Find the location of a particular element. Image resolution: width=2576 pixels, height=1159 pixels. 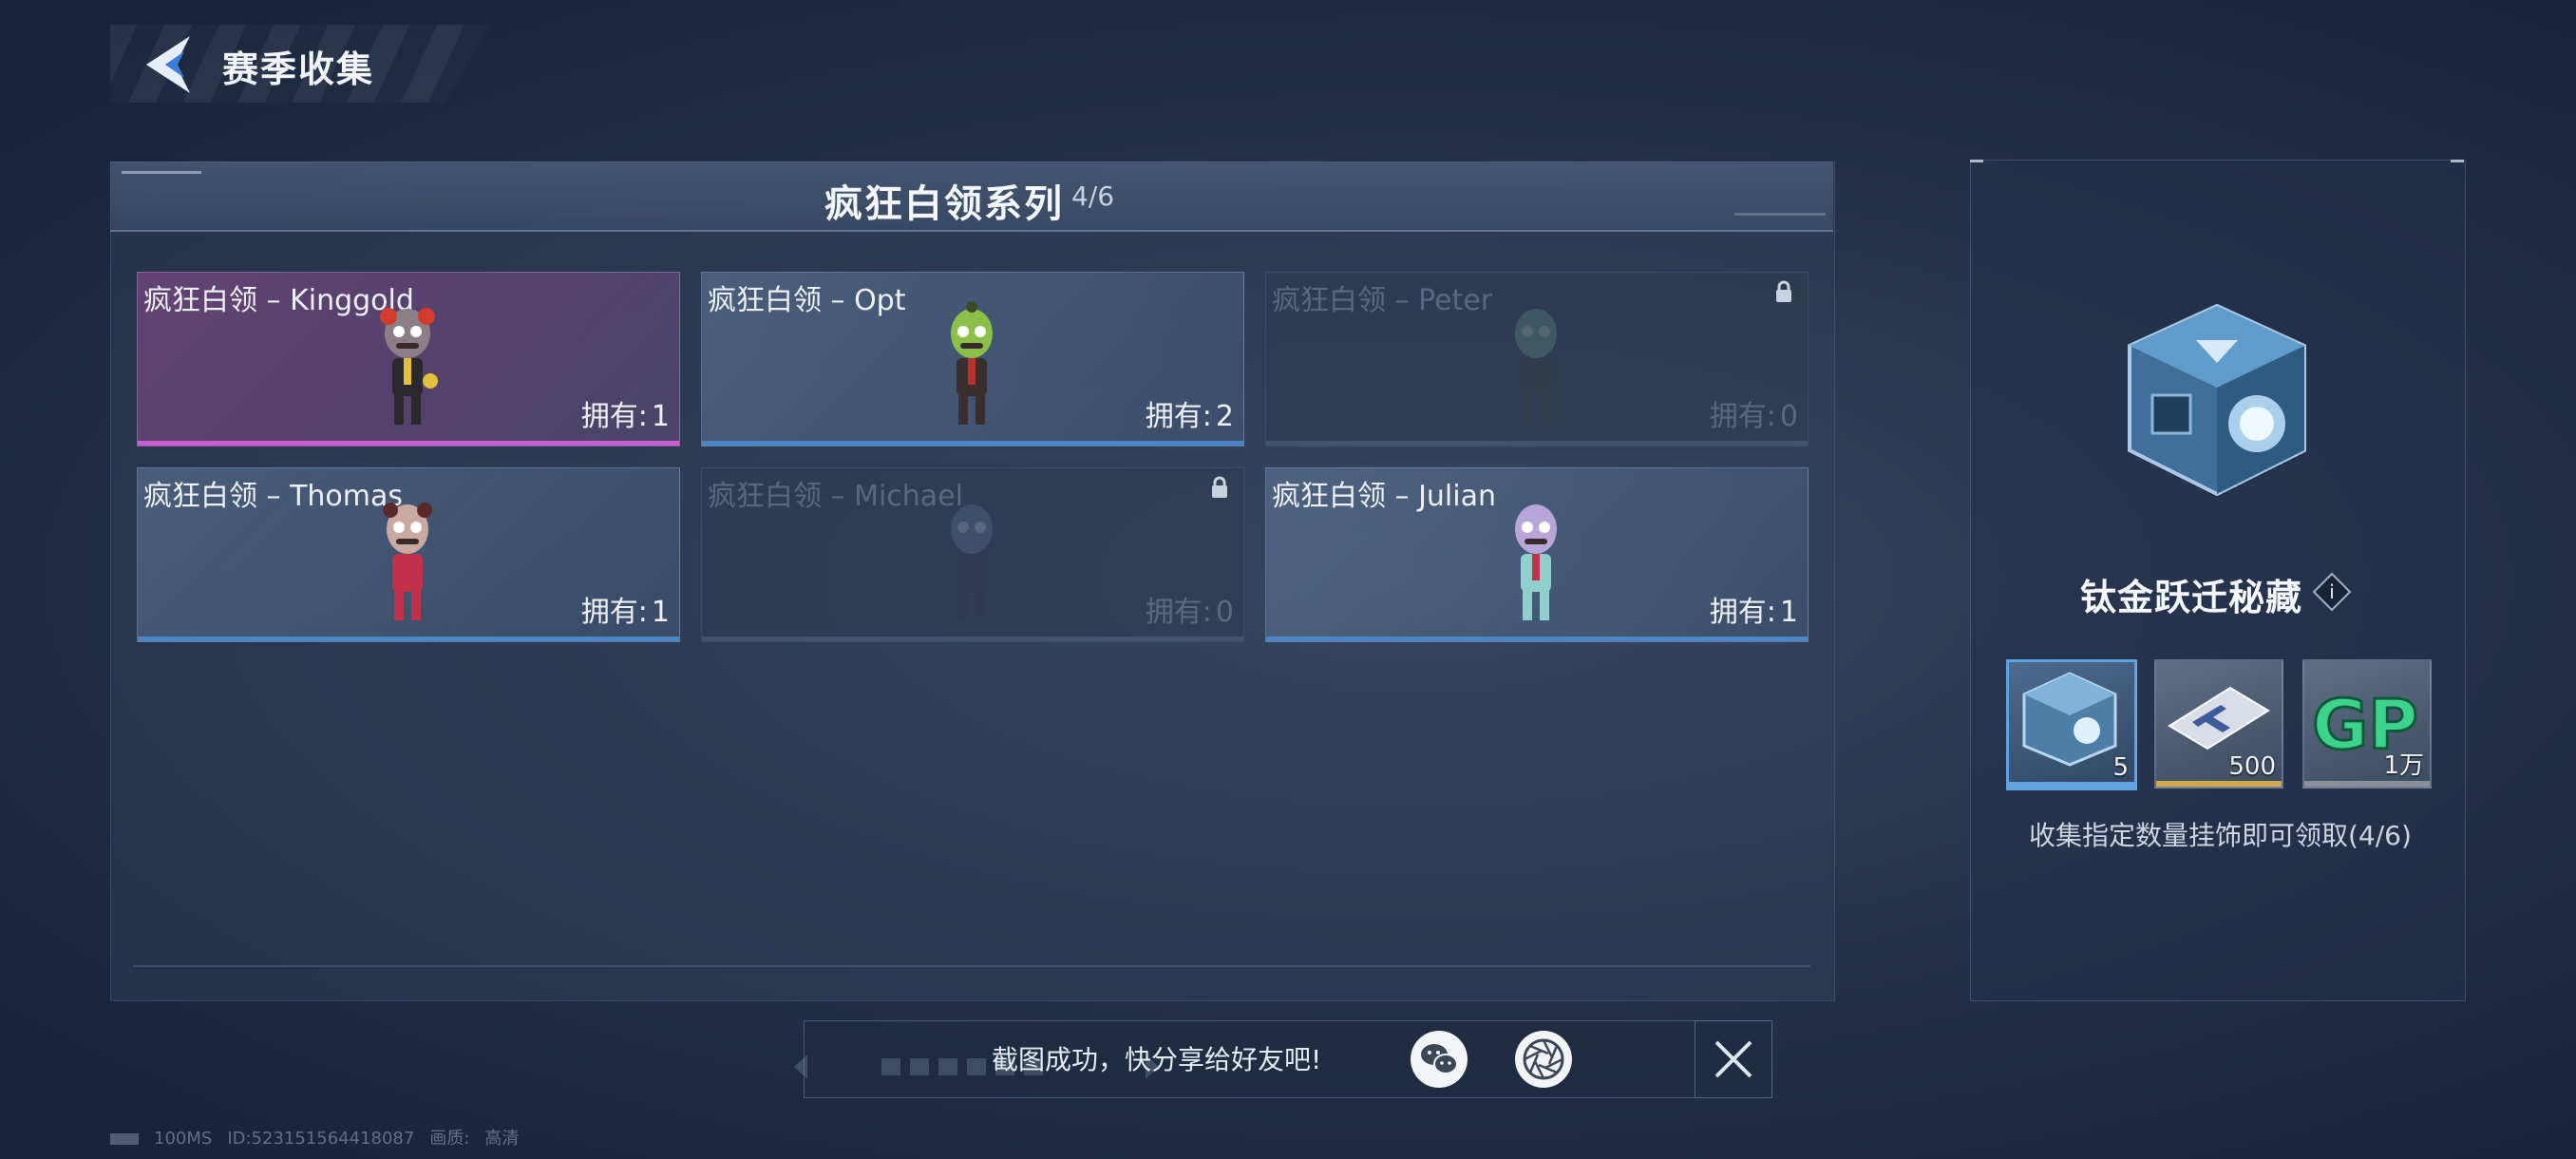

wechat-share-icon is located at coordinates (1439, 1059).